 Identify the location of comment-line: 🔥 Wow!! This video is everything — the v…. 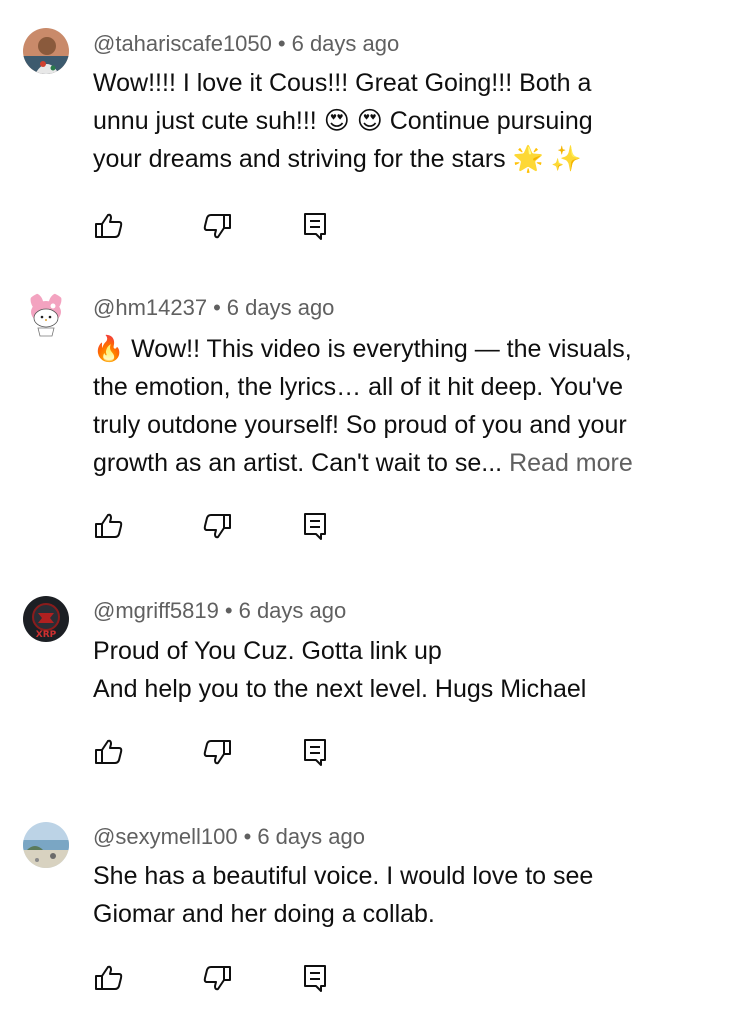
(362, 349).